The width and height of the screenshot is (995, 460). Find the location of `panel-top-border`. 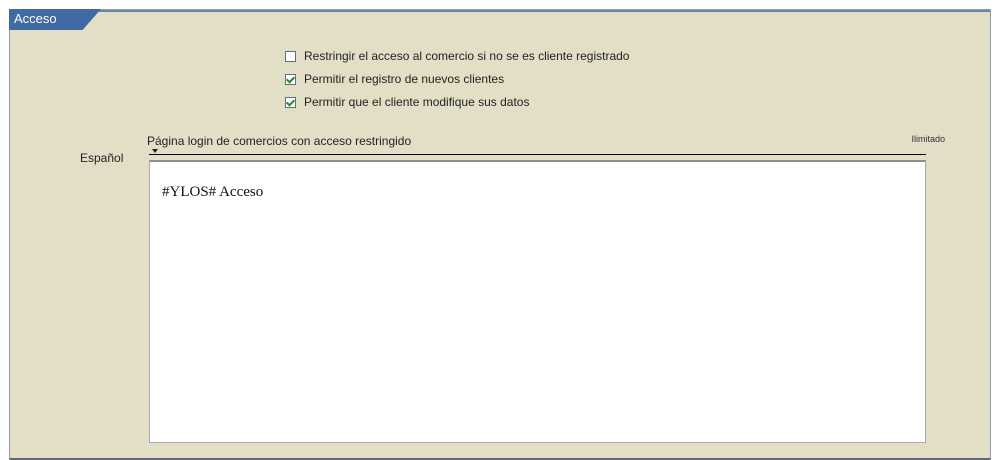

panel-top-border is located at coordinates (500, 11).